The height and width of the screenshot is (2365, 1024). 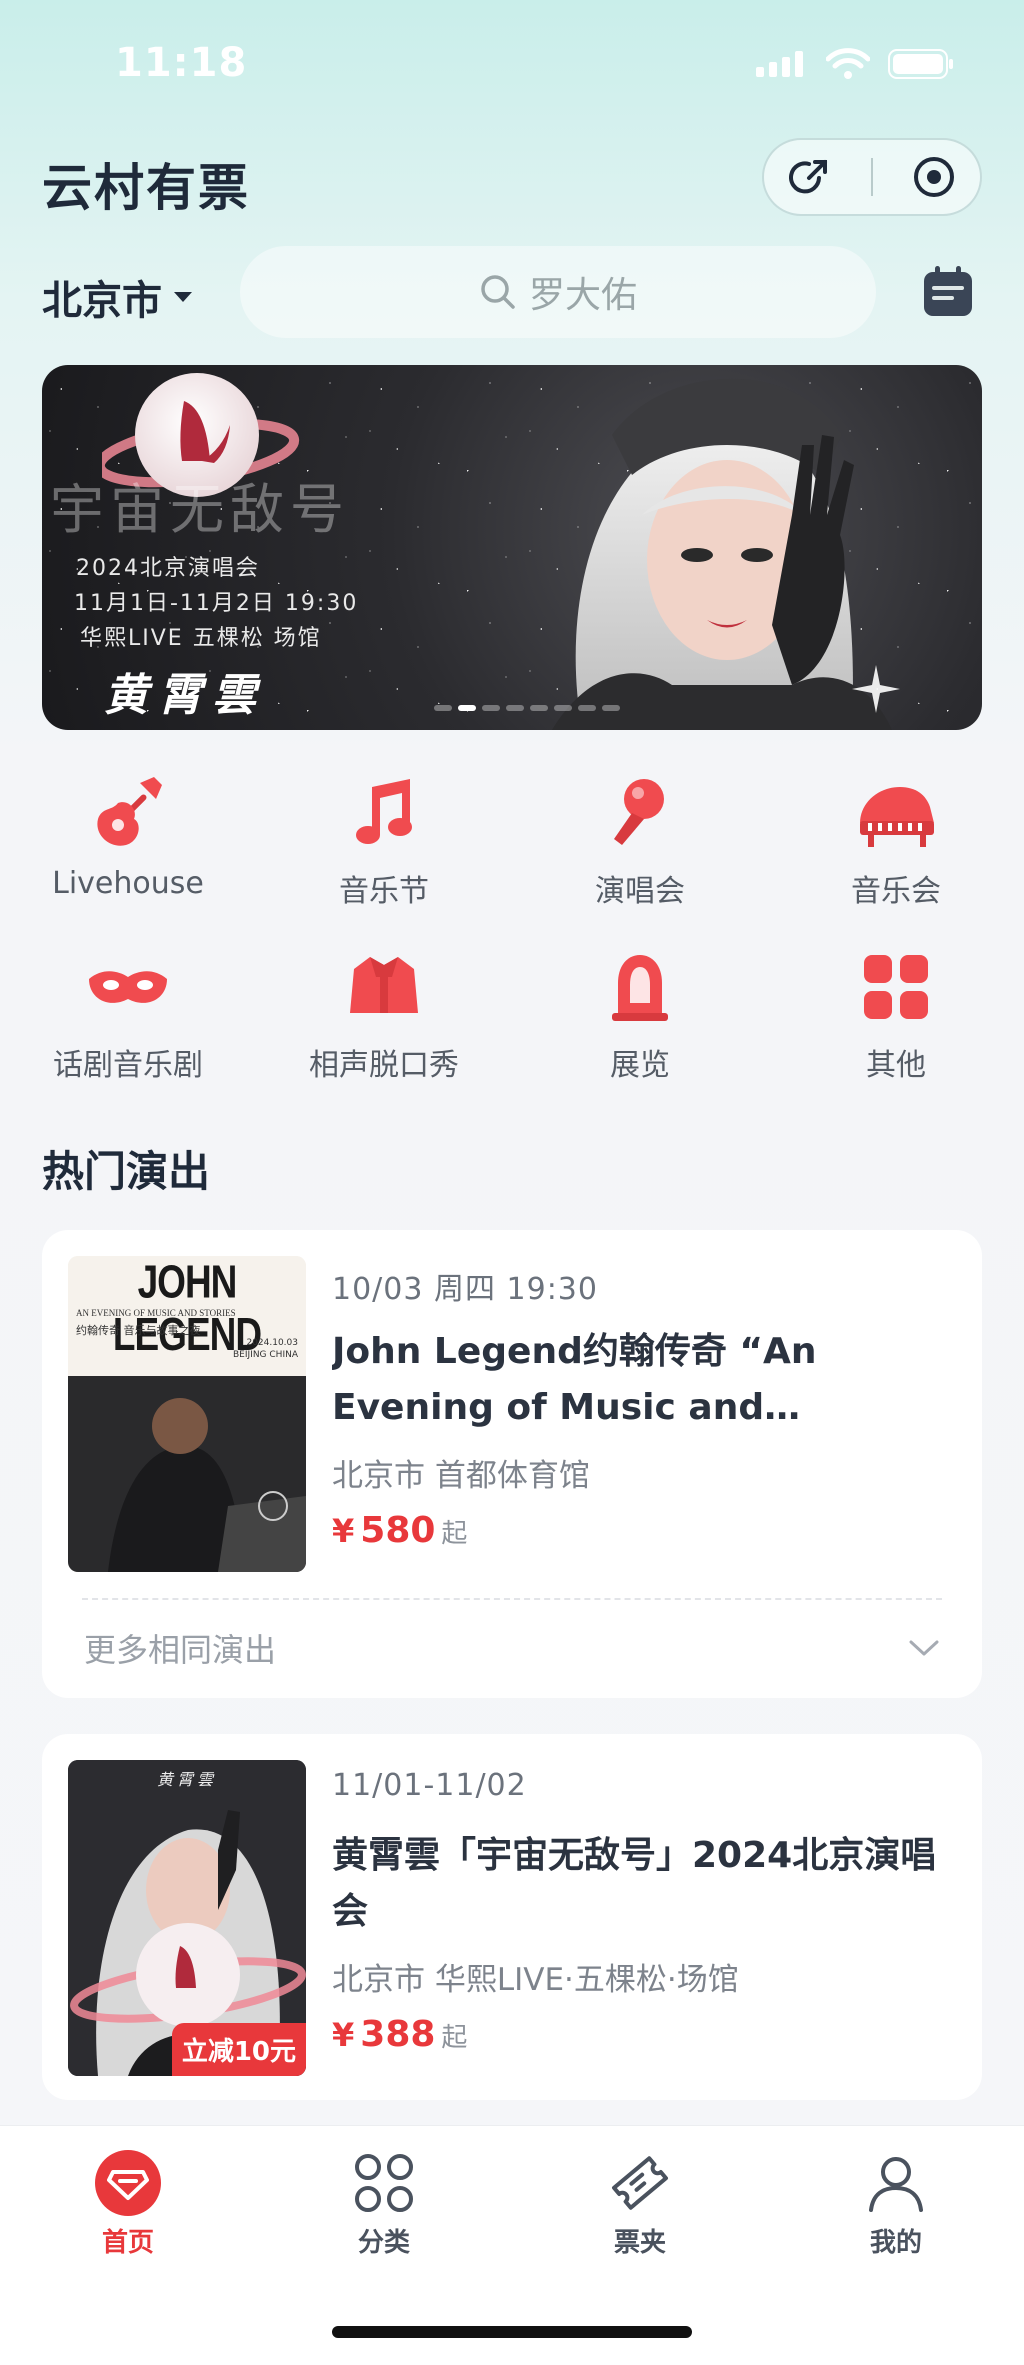 I want to click on banner-artist-photo, so click(x=726, y=554).